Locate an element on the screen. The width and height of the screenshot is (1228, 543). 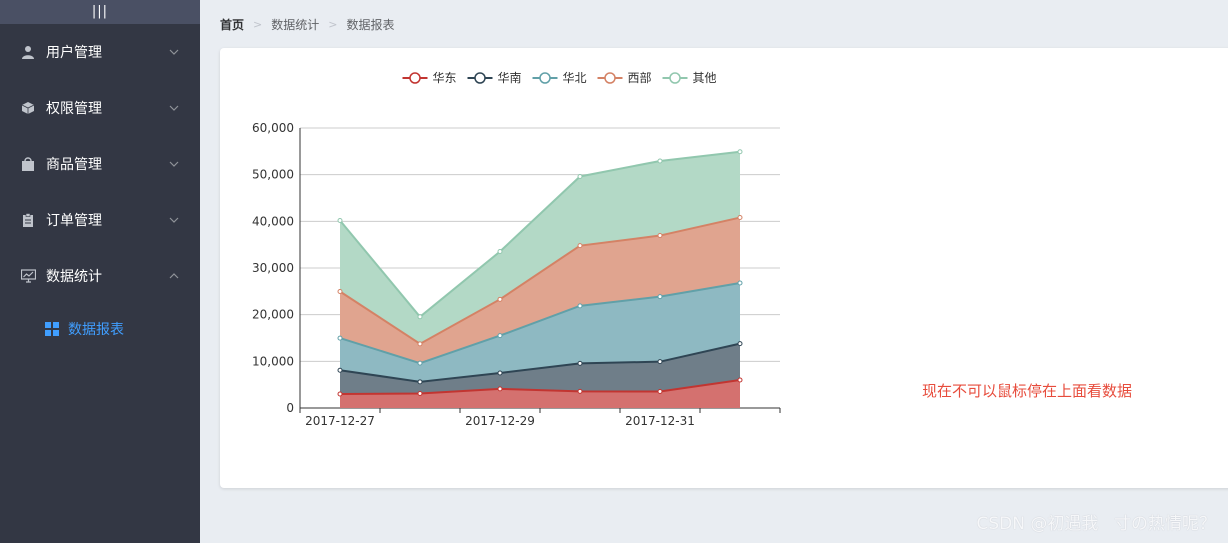
y-tick-label: 20,000 is located at coordinates (273, 315).